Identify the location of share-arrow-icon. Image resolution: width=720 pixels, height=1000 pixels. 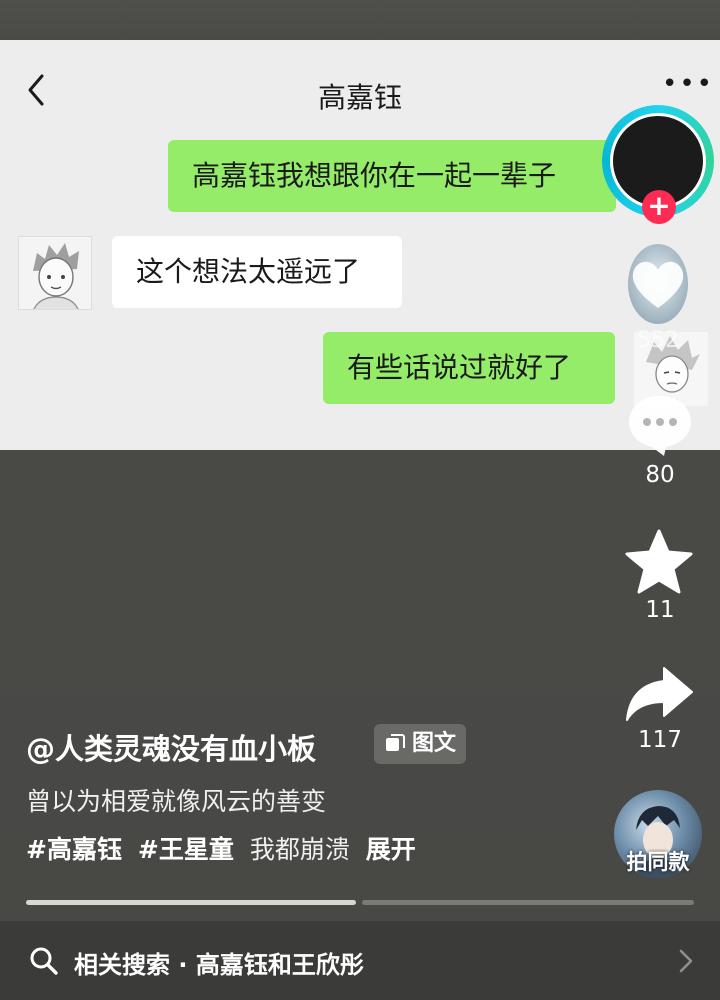
(659, 694).